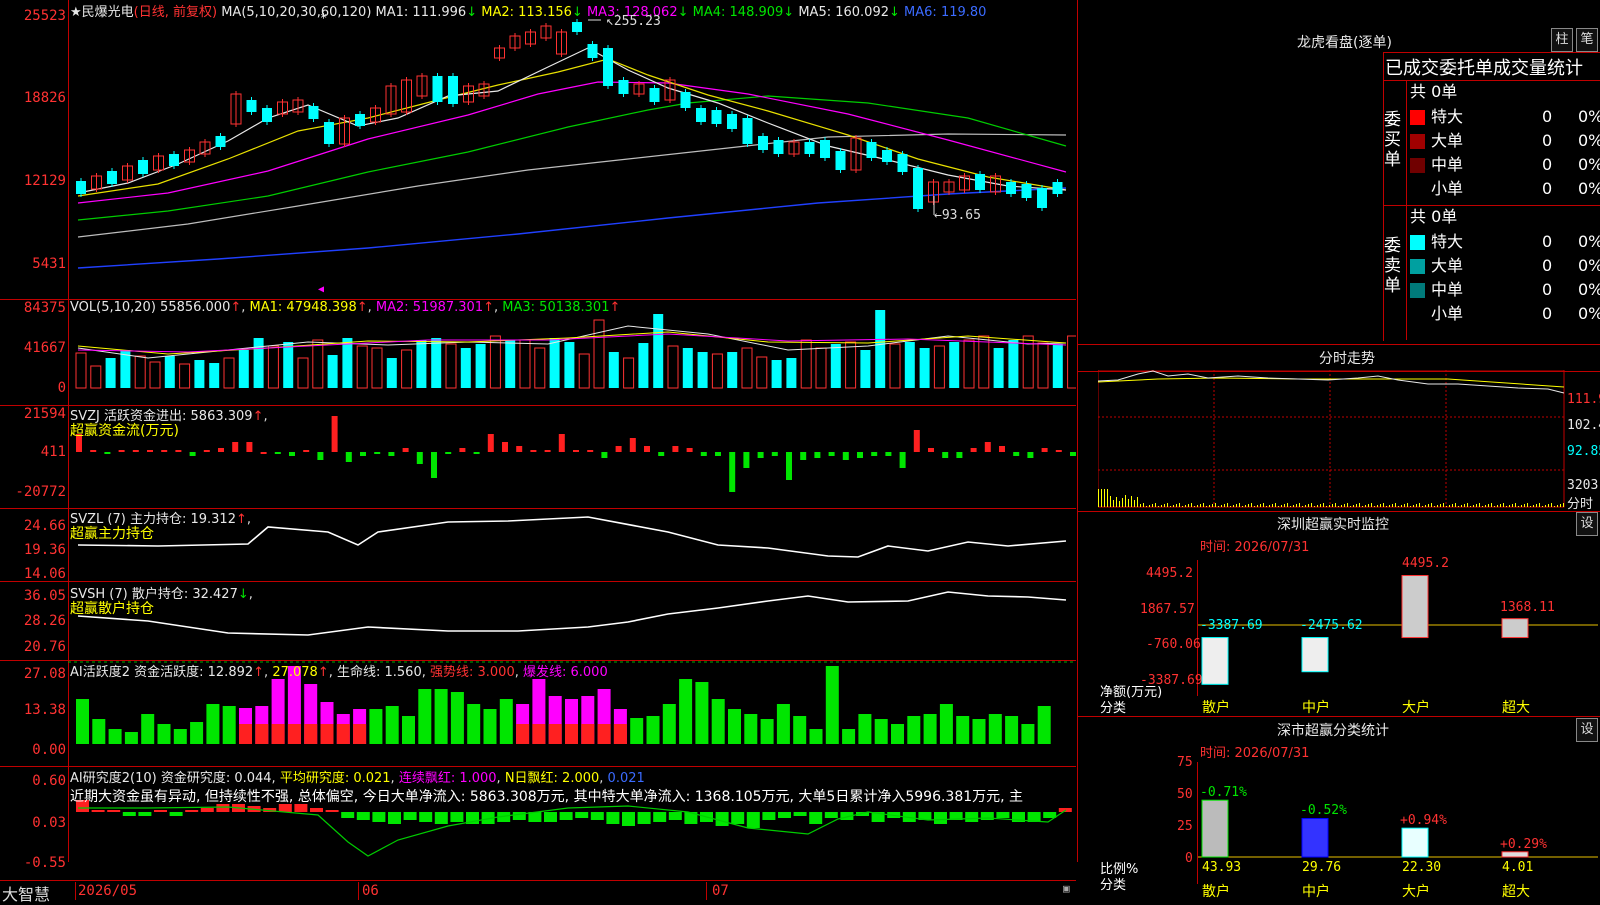  Describe the element at coordinates (44, 181) in the screenshot. I see `price-tick: 12129` at that location.